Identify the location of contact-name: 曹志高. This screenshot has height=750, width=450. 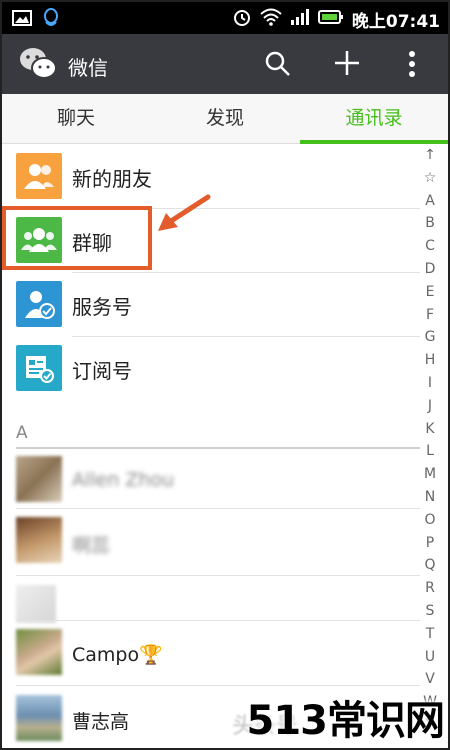
(101, 722).